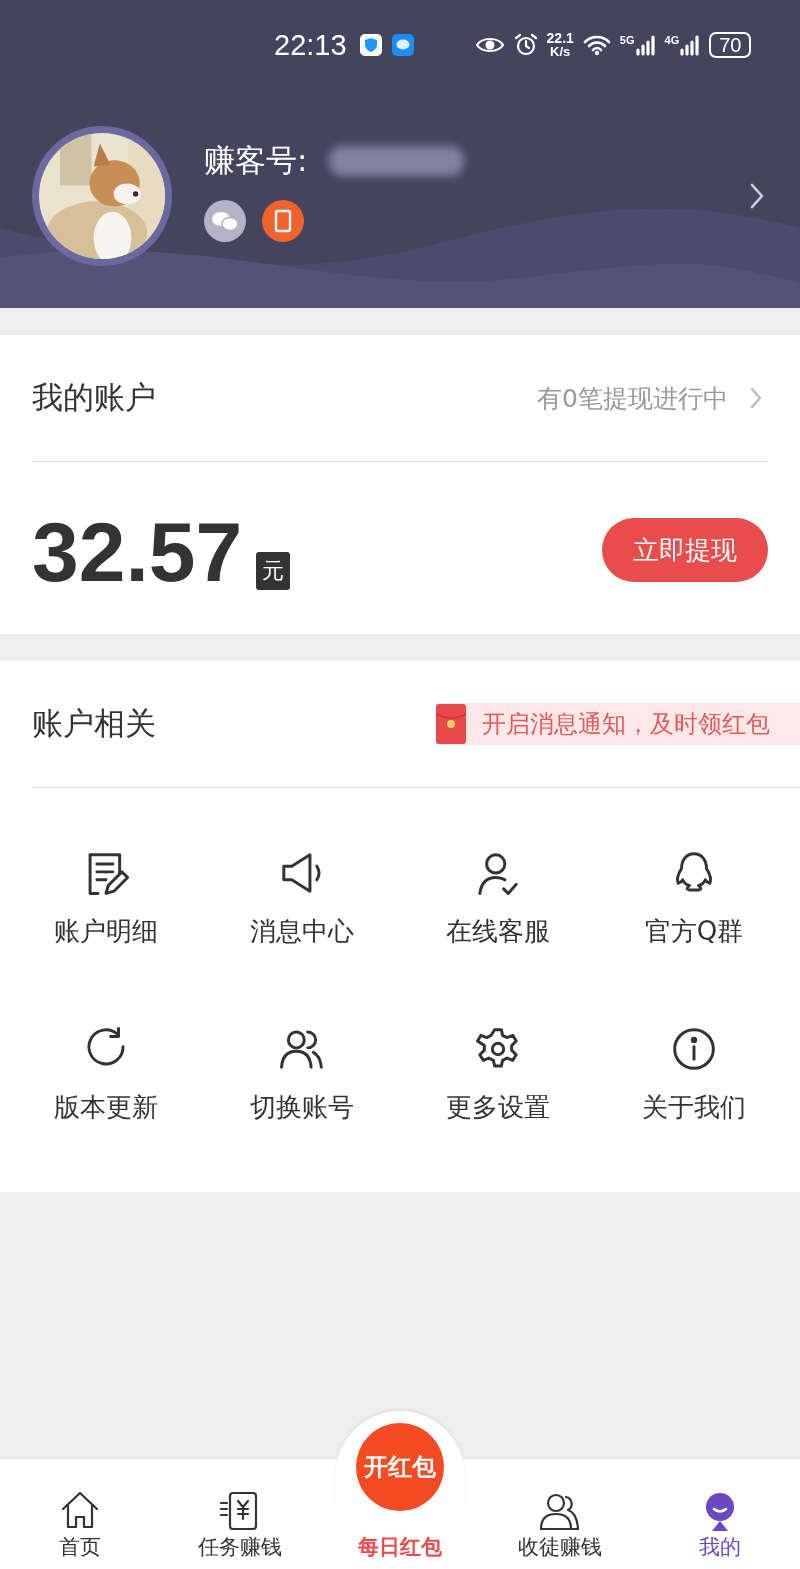 The height and width of the screenshot is (1569, 800). I want to click on currency-tag: 元, so click(273, 571).